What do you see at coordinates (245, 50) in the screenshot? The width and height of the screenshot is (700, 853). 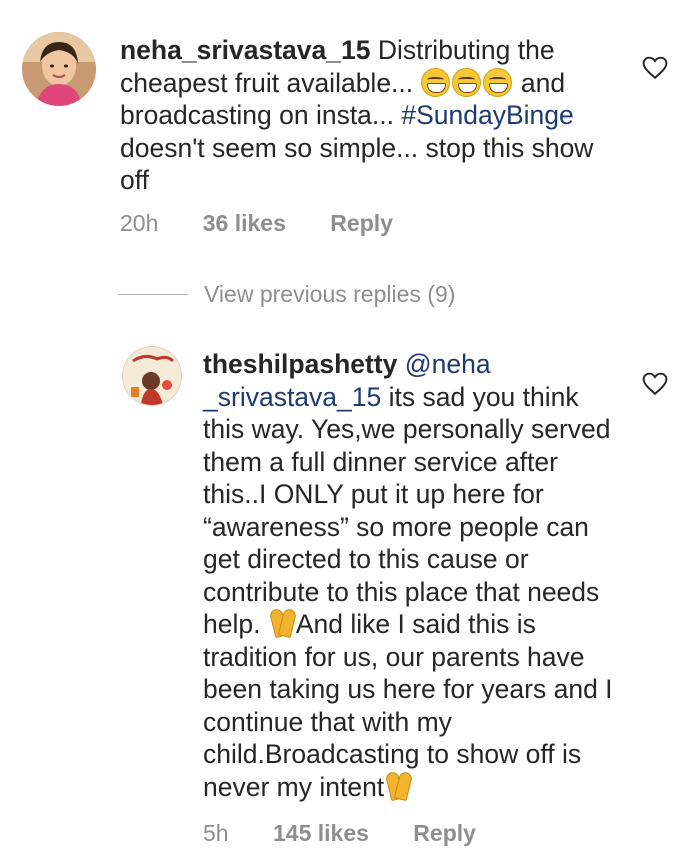 I see `username: neha_srivastava_15` at bounding box center [245, 50].